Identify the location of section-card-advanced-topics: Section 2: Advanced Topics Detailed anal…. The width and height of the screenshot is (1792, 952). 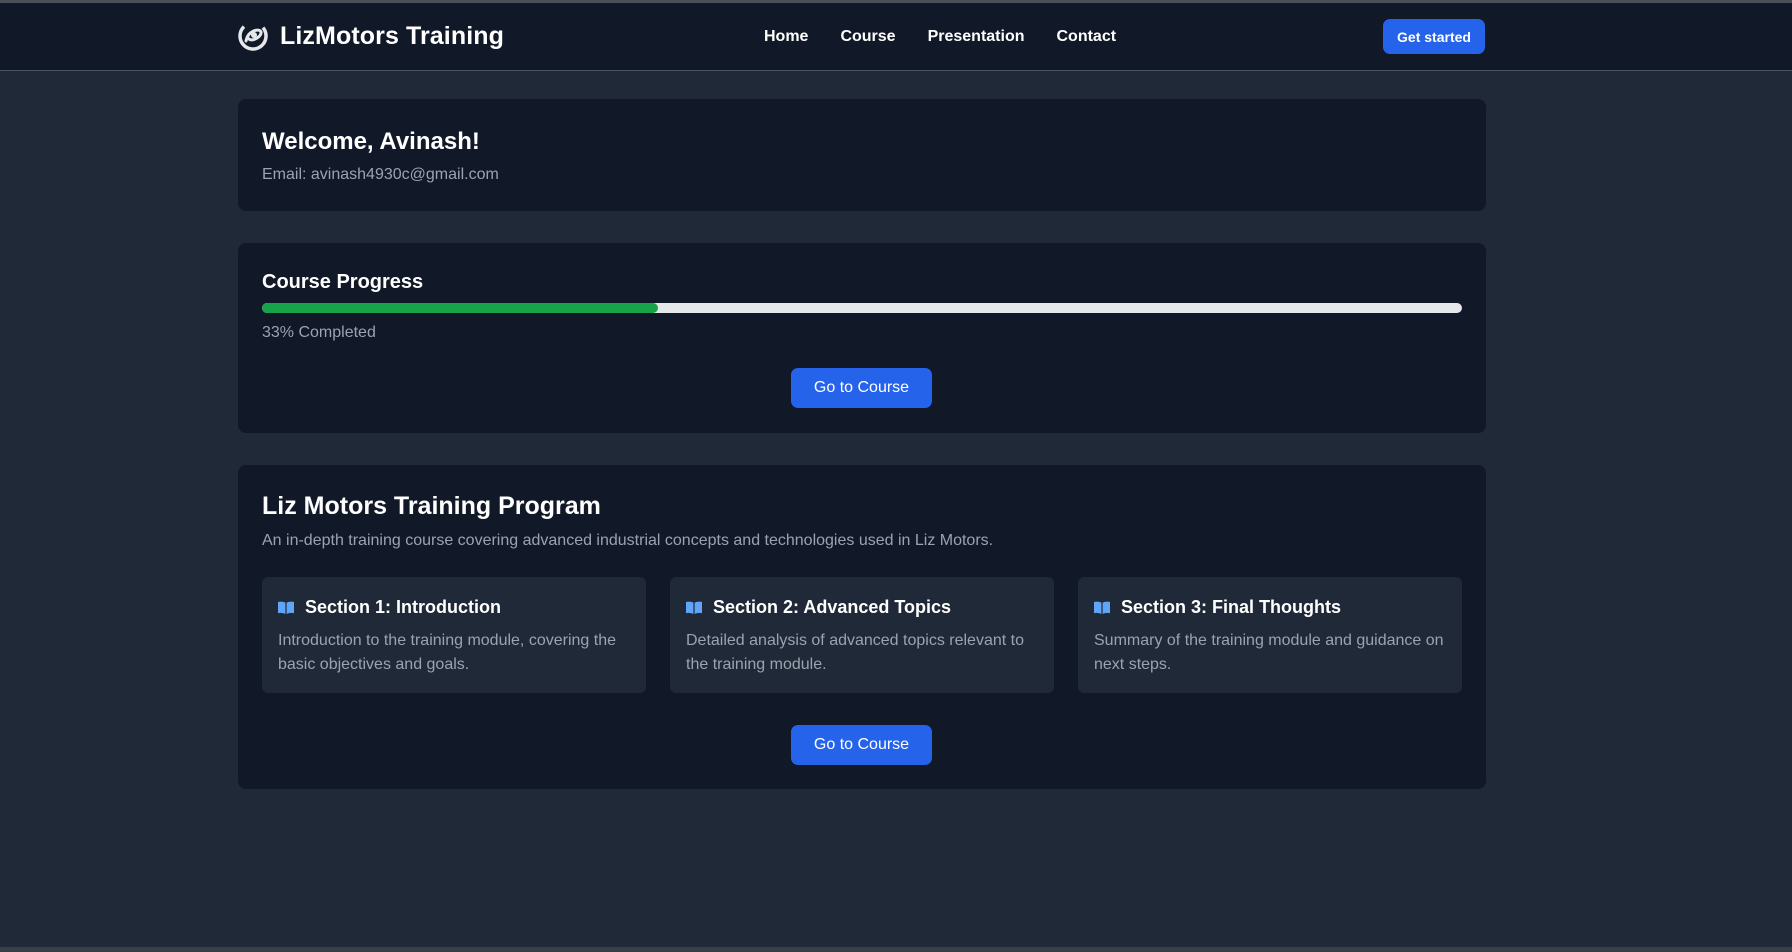
(862, 635).